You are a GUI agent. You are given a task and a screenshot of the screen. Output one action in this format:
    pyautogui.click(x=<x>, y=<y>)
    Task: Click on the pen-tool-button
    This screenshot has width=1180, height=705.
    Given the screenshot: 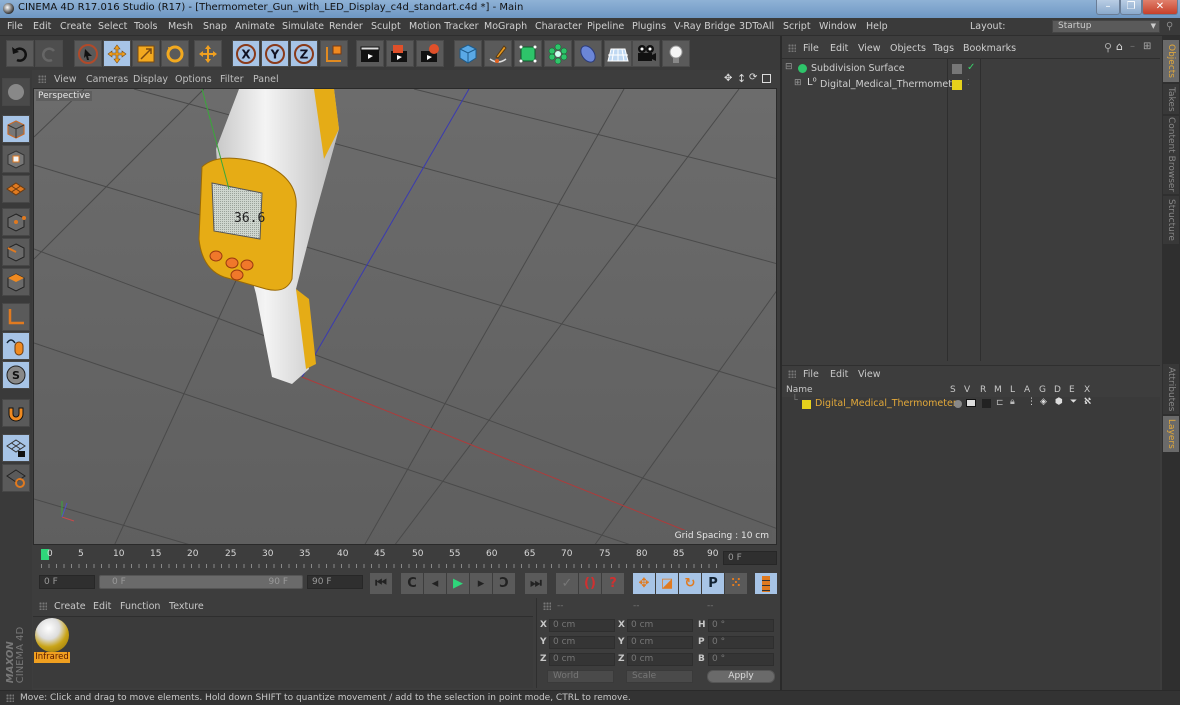 What is the action you would take?
    pyautogui.click(x=498, y=53)
    